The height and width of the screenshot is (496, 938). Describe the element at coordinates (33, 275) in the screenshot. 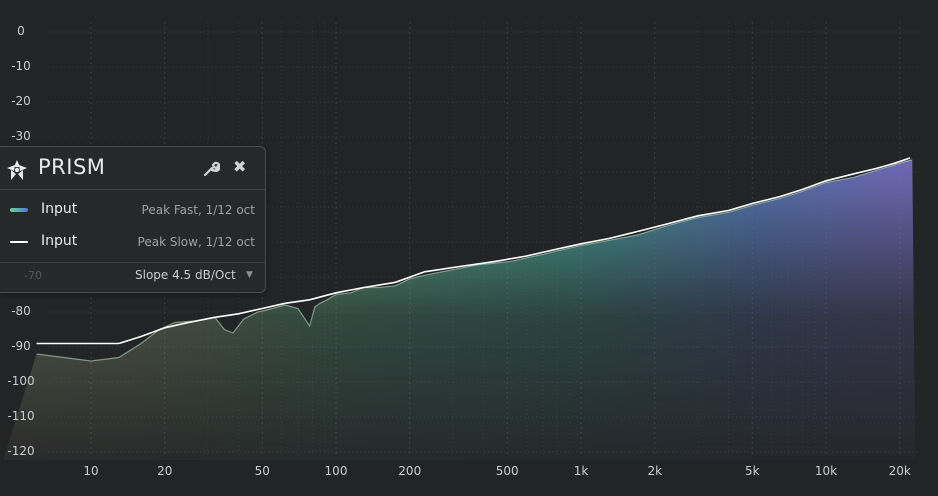

I see `hidden-tick-label: -70` at that location.